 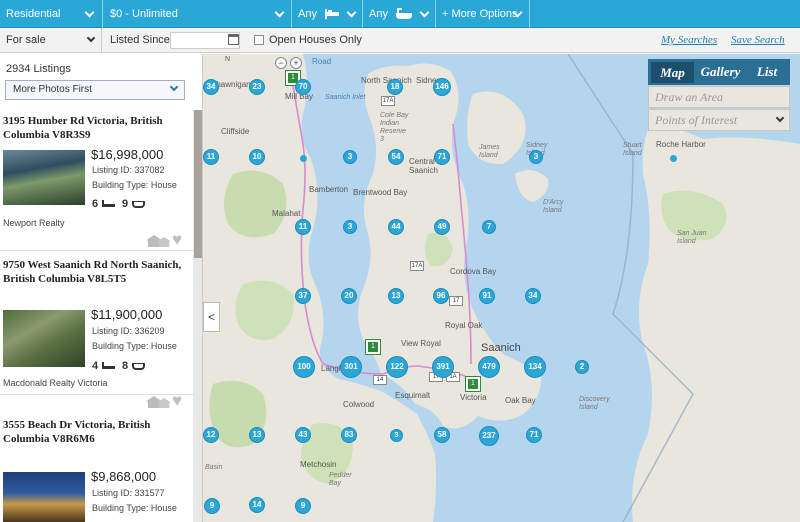 I want to click on scrollbar-thumb, so click(x=198, y=184).